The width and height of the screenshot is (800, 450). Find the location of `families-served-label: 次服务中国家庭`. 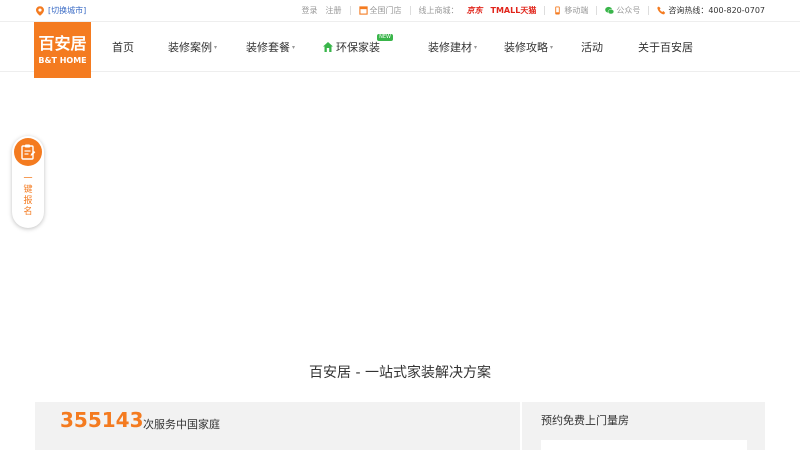

families-served-label: 次服务中国家庭 is located at coordinates (181, 424).